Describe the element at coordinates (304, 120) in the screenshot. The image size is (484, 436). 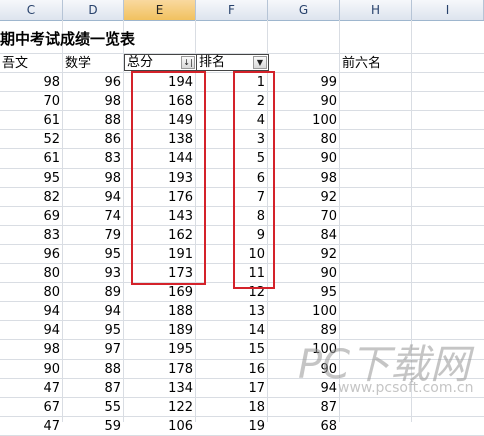
I see `cell-g-row-6: 100` at that location.